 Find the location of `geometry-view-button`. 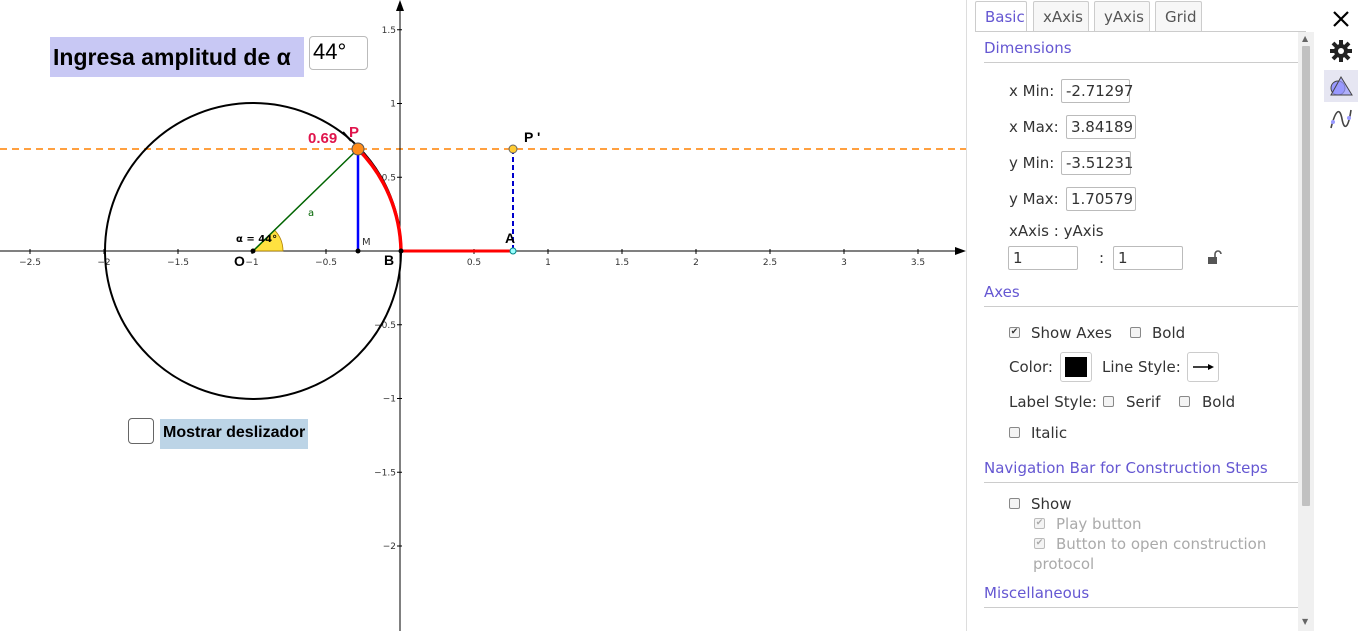

geometry-view-button is located at coordinates (1341, 86).